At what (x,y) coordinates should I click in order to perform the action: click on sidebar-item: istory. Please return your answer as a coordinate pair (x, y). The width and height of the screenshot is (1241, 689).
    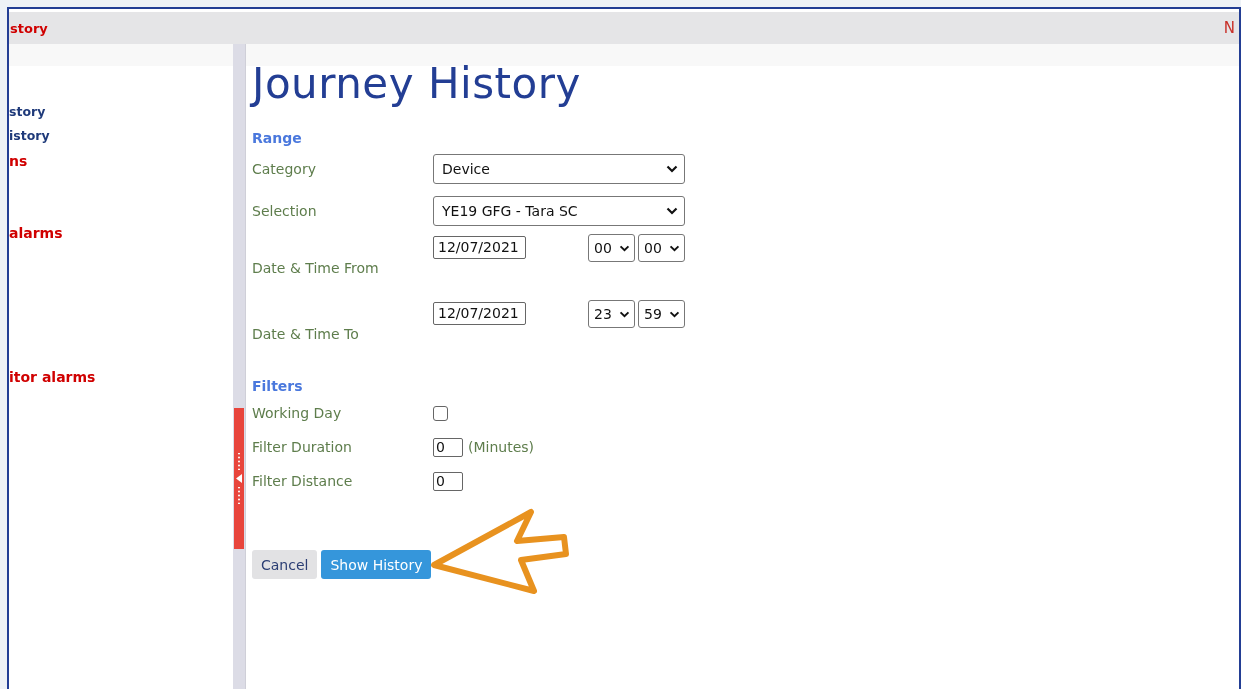
    Looking at the image, I should click on (29, 136).